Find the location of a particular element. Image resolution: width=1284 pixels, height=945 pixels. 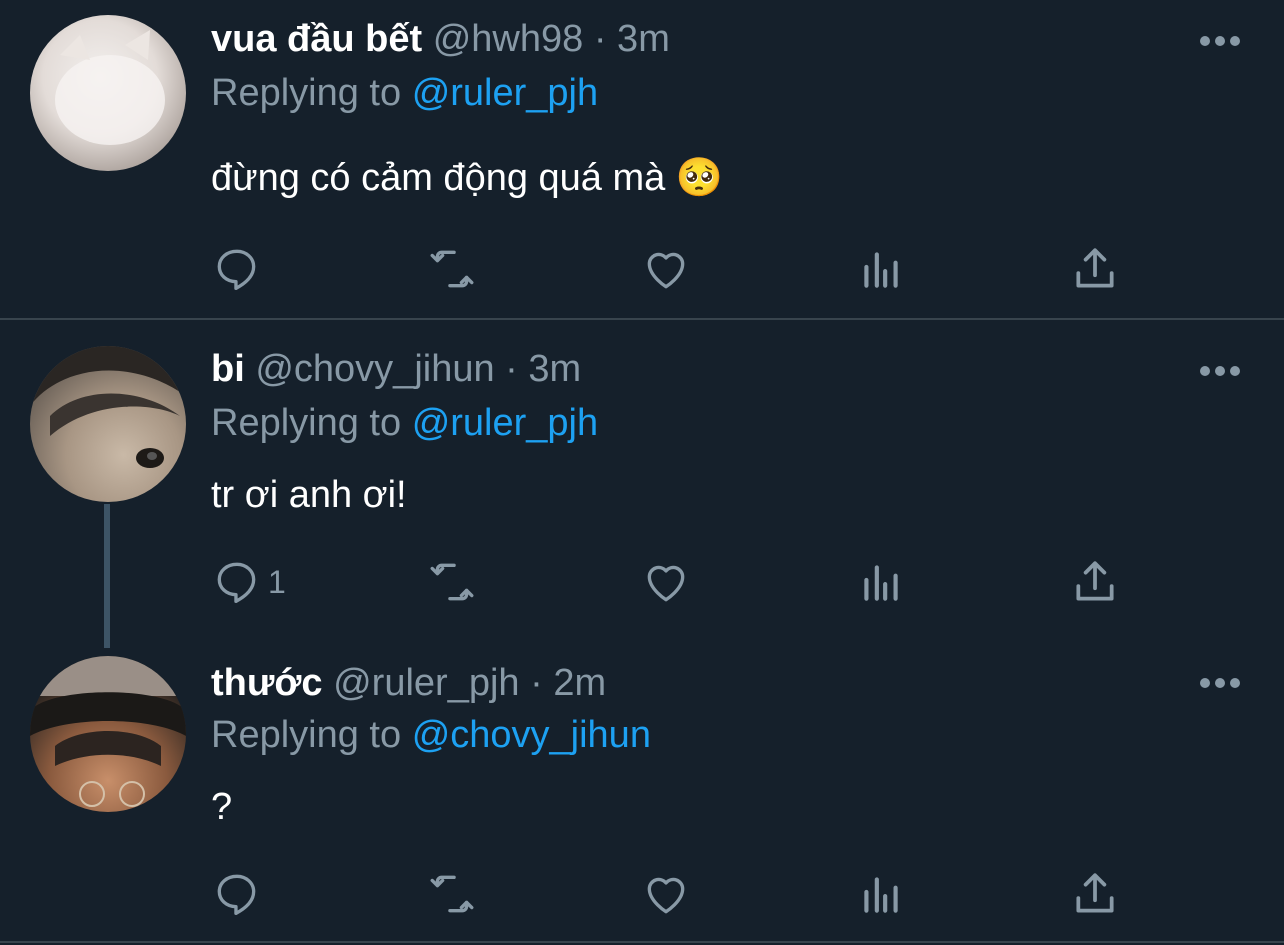

hat-photo-icon is located at coordinates (108, 731).